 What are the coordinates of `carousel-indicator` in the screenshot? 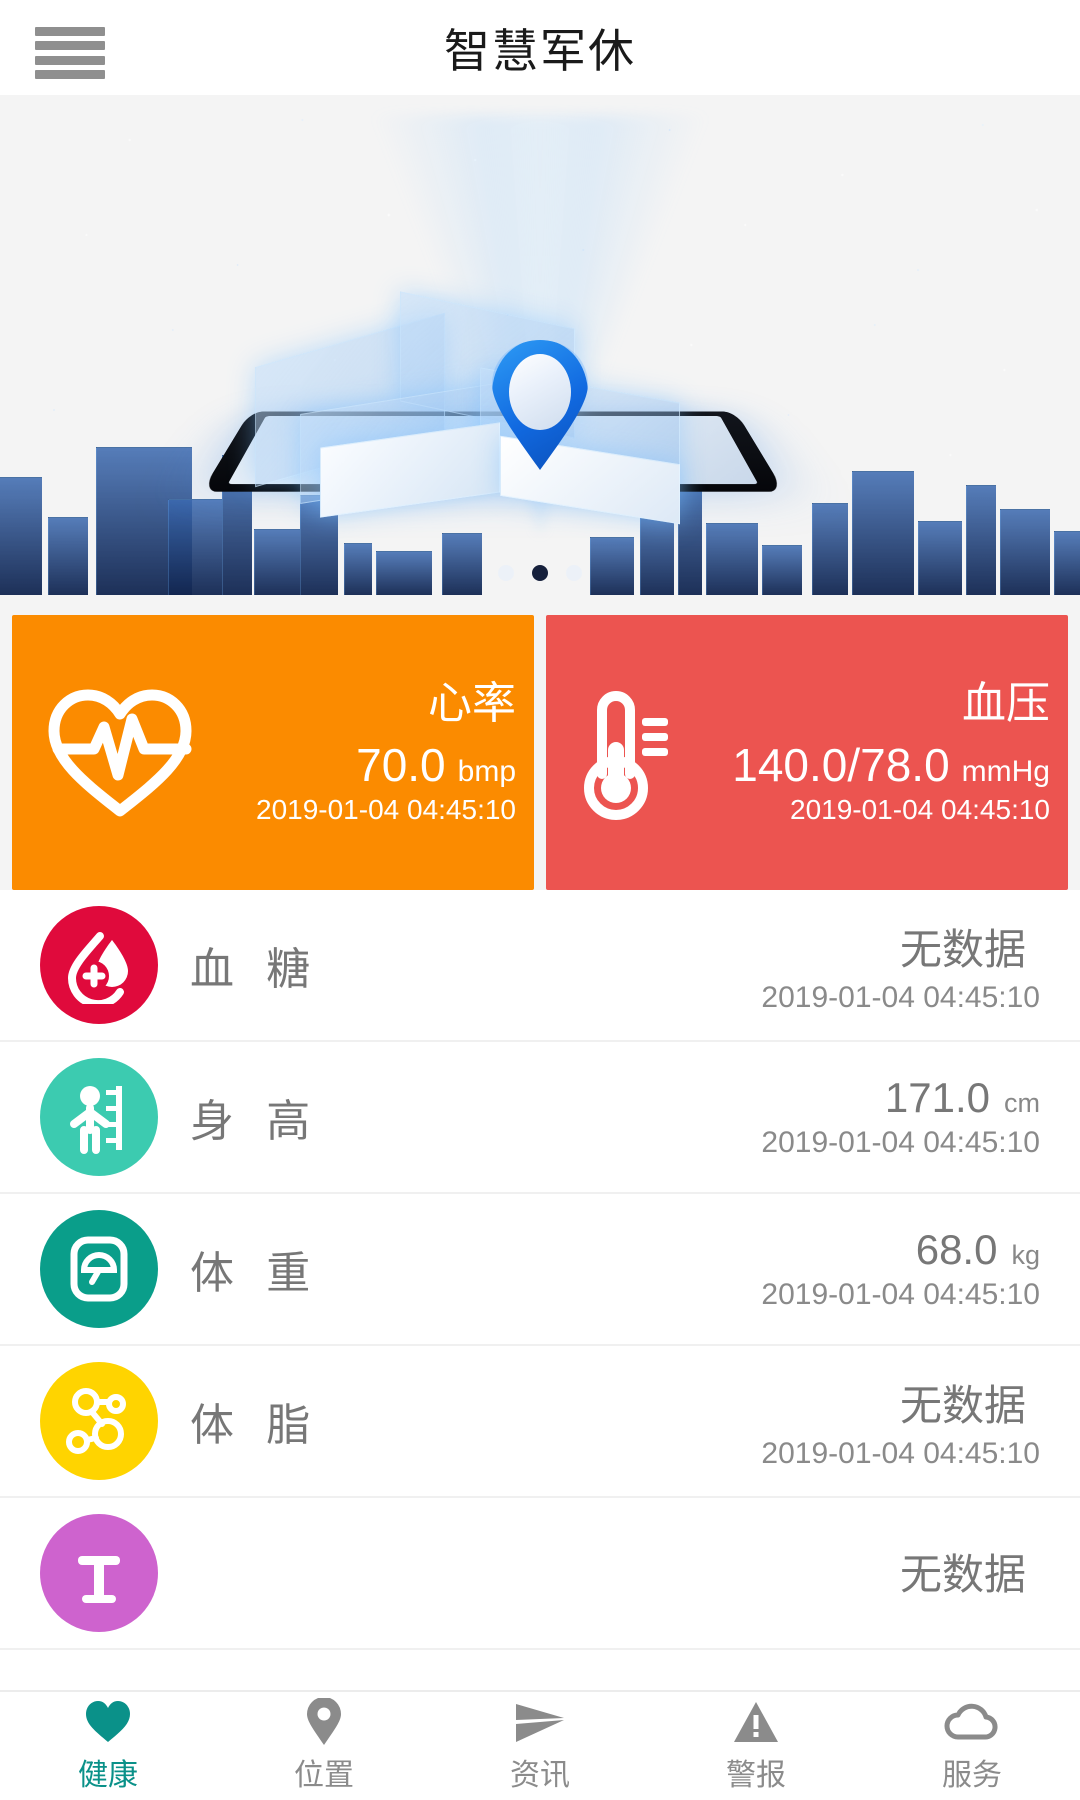 It's located at (540, 573).